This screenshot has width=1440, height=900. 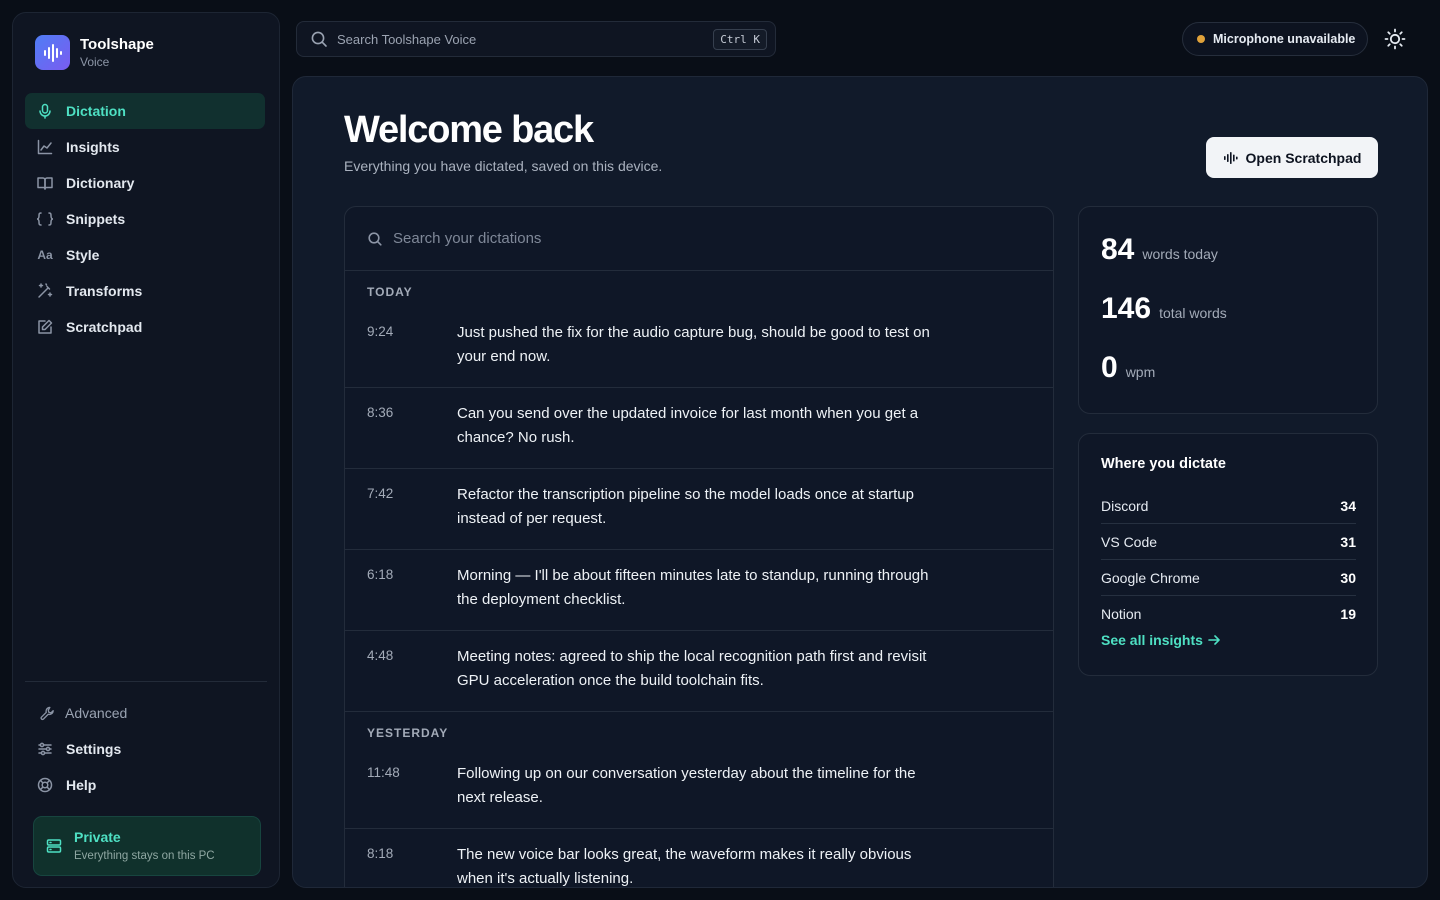 I want to click on app-row: Google Chrome 30, so click(x=1228, y=578).